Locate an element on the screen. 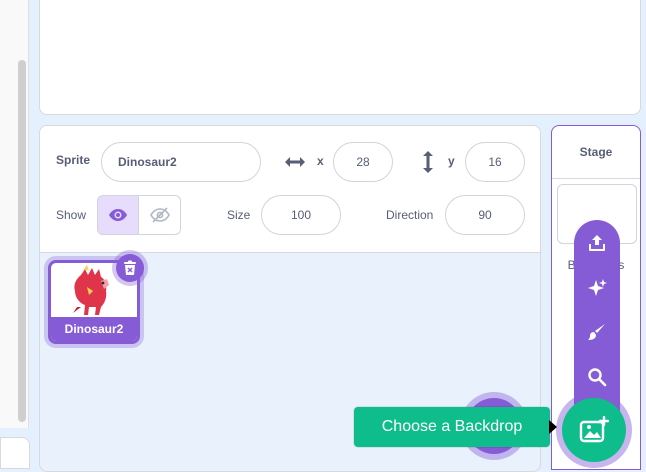  eye-icon is located at coordinates (118, 215).